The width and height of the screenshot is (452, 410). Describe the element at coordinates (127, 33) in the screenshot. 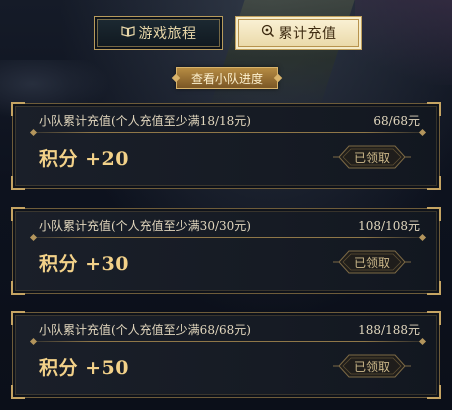

I see `book-icon` at that location.